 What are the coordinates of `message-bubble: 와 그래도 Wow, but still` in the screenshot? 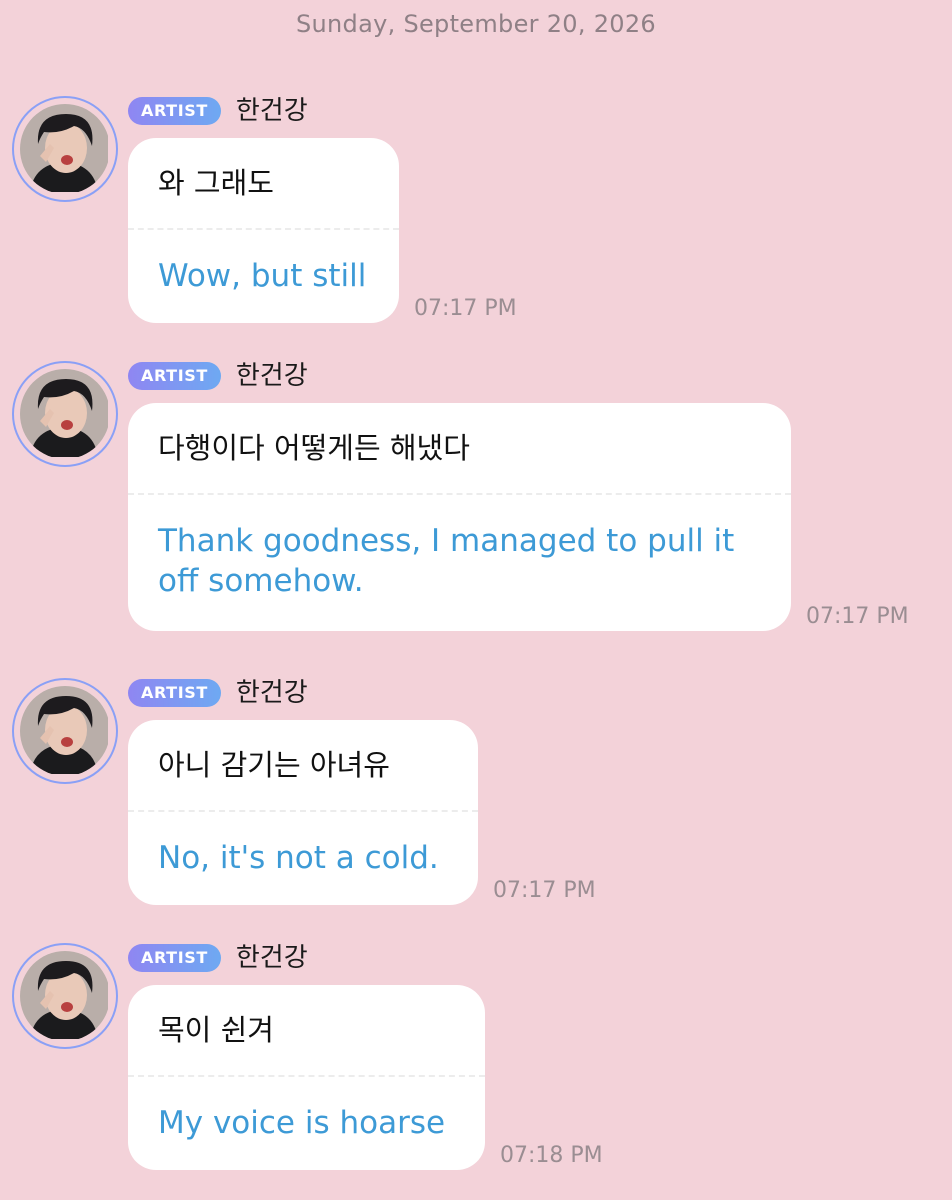 It's located at (263, 230).